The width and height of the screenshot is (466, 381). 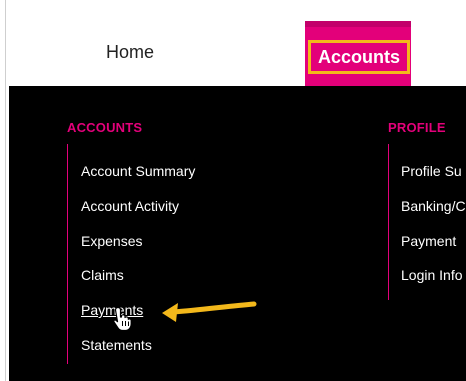 I want to click on menu-item-payments: Payments, so click(x=112, y=310).